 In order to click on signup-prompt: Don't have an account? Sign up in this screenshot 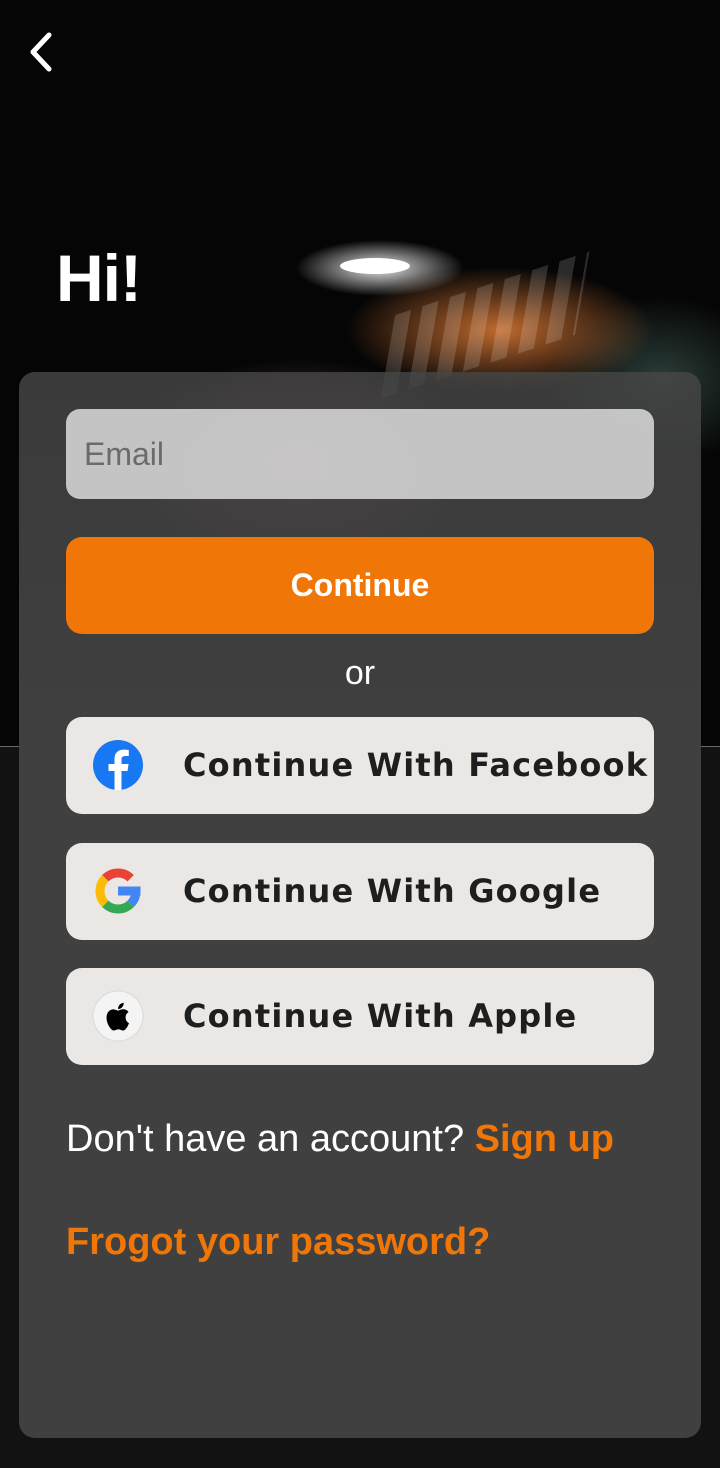, I will do `click(340, 1139)`.